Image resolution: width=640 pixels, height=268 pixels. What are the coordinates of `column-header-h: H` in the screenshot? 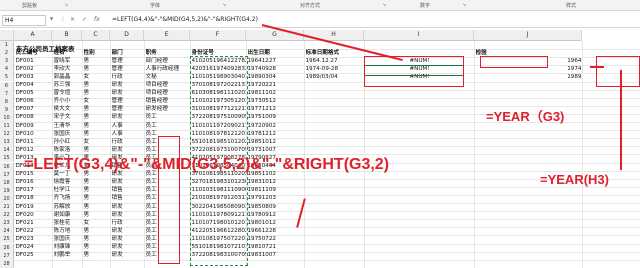 It's located at (334, 35).